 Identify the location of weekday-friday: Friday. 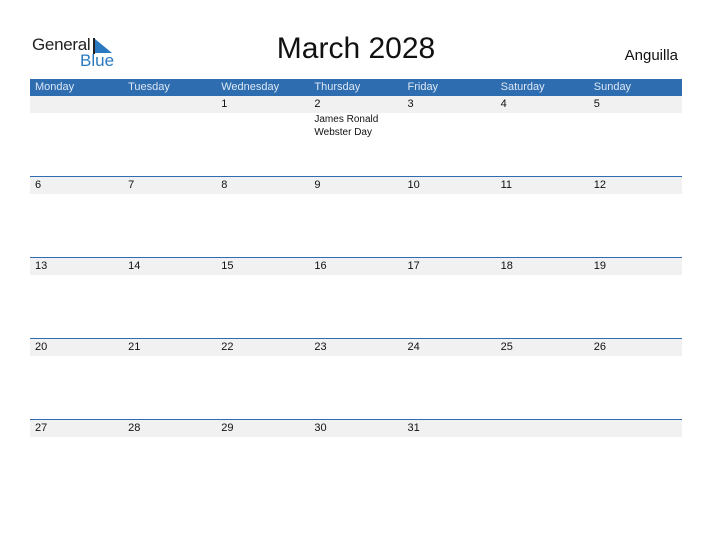
(423, 87).